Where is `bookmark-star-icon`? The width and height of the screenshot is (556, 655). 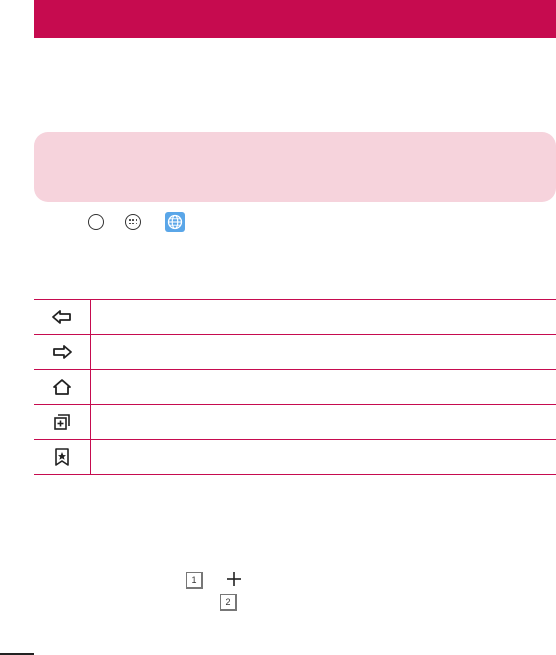 bookmark-star-icon is located at coordinates (62, 457).